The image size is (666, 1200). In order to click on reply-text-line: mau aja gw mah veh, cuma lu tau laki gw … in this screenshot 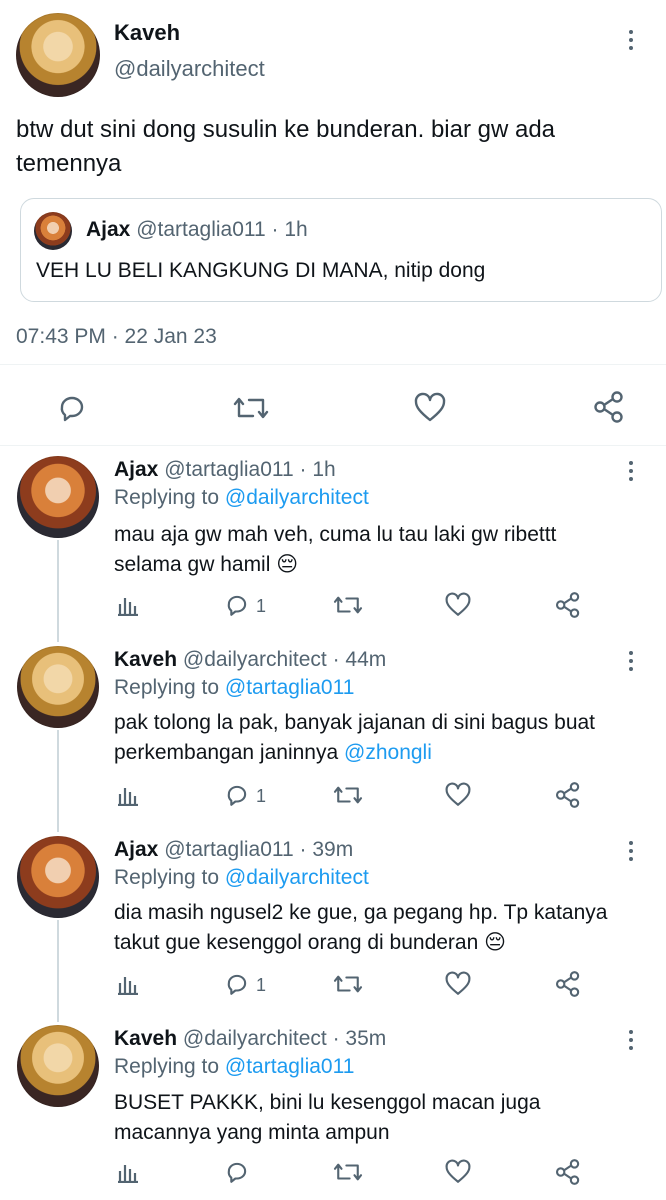, I will do `click(335, 534)`.